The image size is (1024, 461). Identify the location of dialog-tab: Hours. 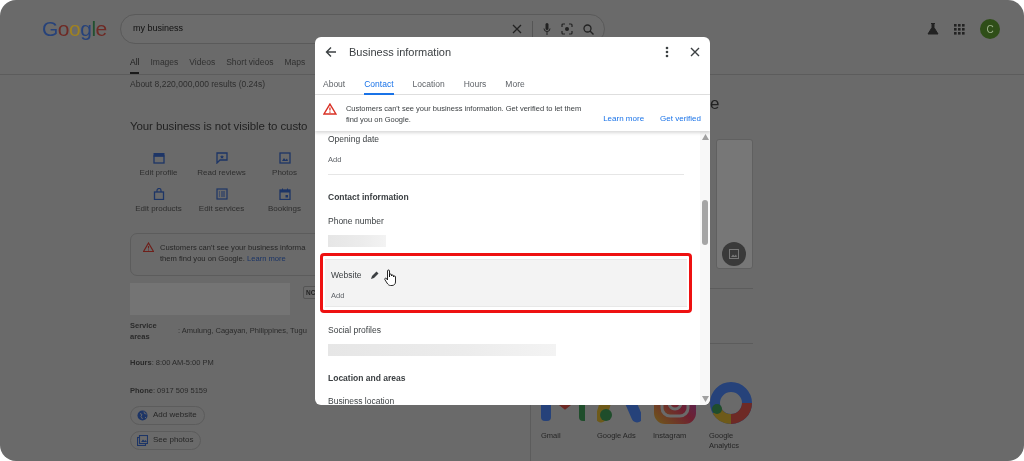
(475, 81).